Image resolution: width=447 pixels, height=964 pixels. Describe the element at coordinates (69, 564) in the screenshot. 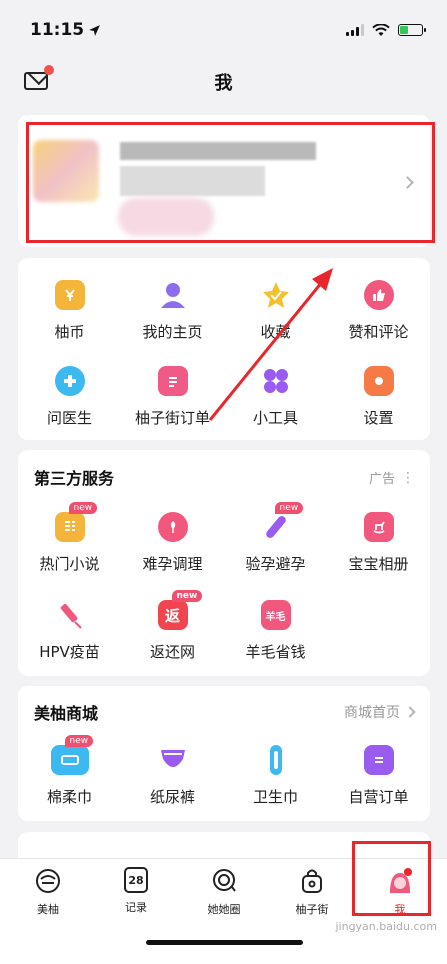

I see `grid-label: 热门小说` at that location.